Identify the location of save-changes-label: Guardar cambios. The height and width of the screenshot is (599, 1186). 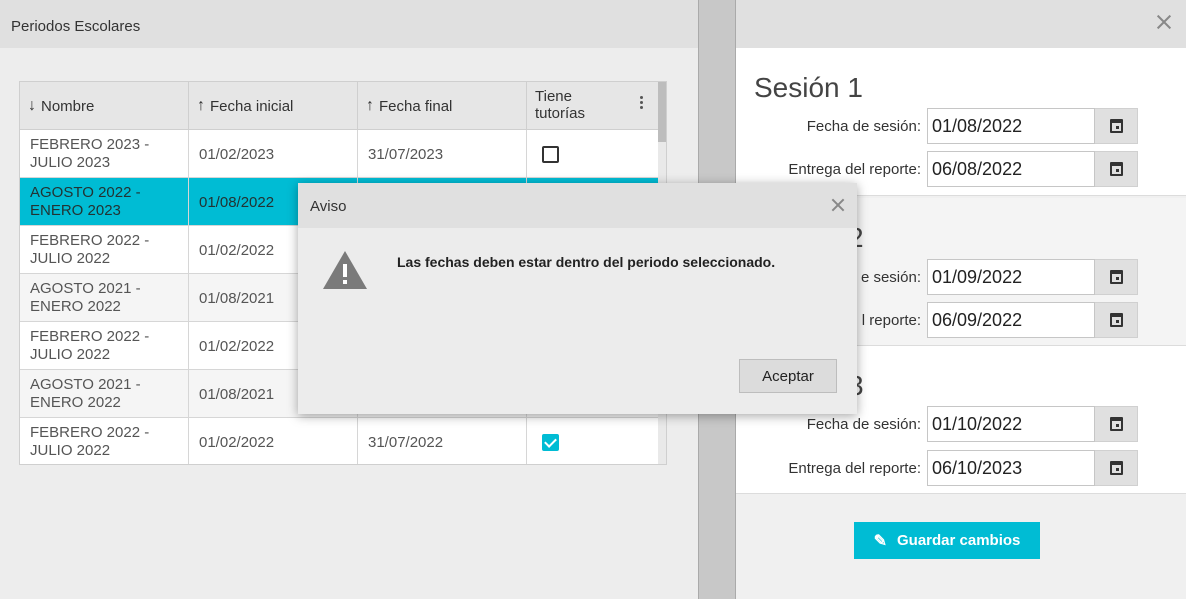
(959, 540).